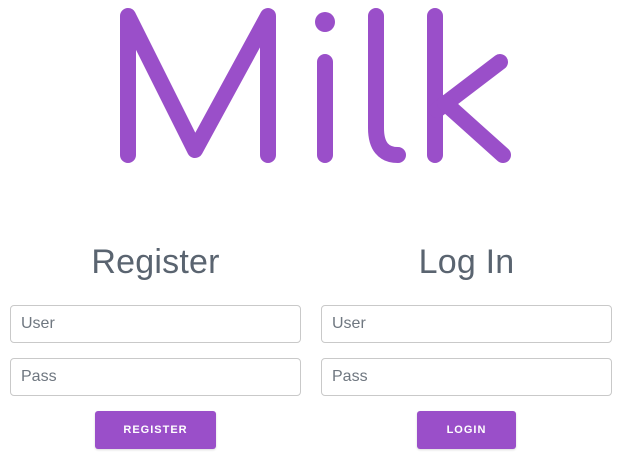  What do you see at coordinates (466, 324) in the screenshot?
I see `login-user-input` at bounding box center [466, 324].